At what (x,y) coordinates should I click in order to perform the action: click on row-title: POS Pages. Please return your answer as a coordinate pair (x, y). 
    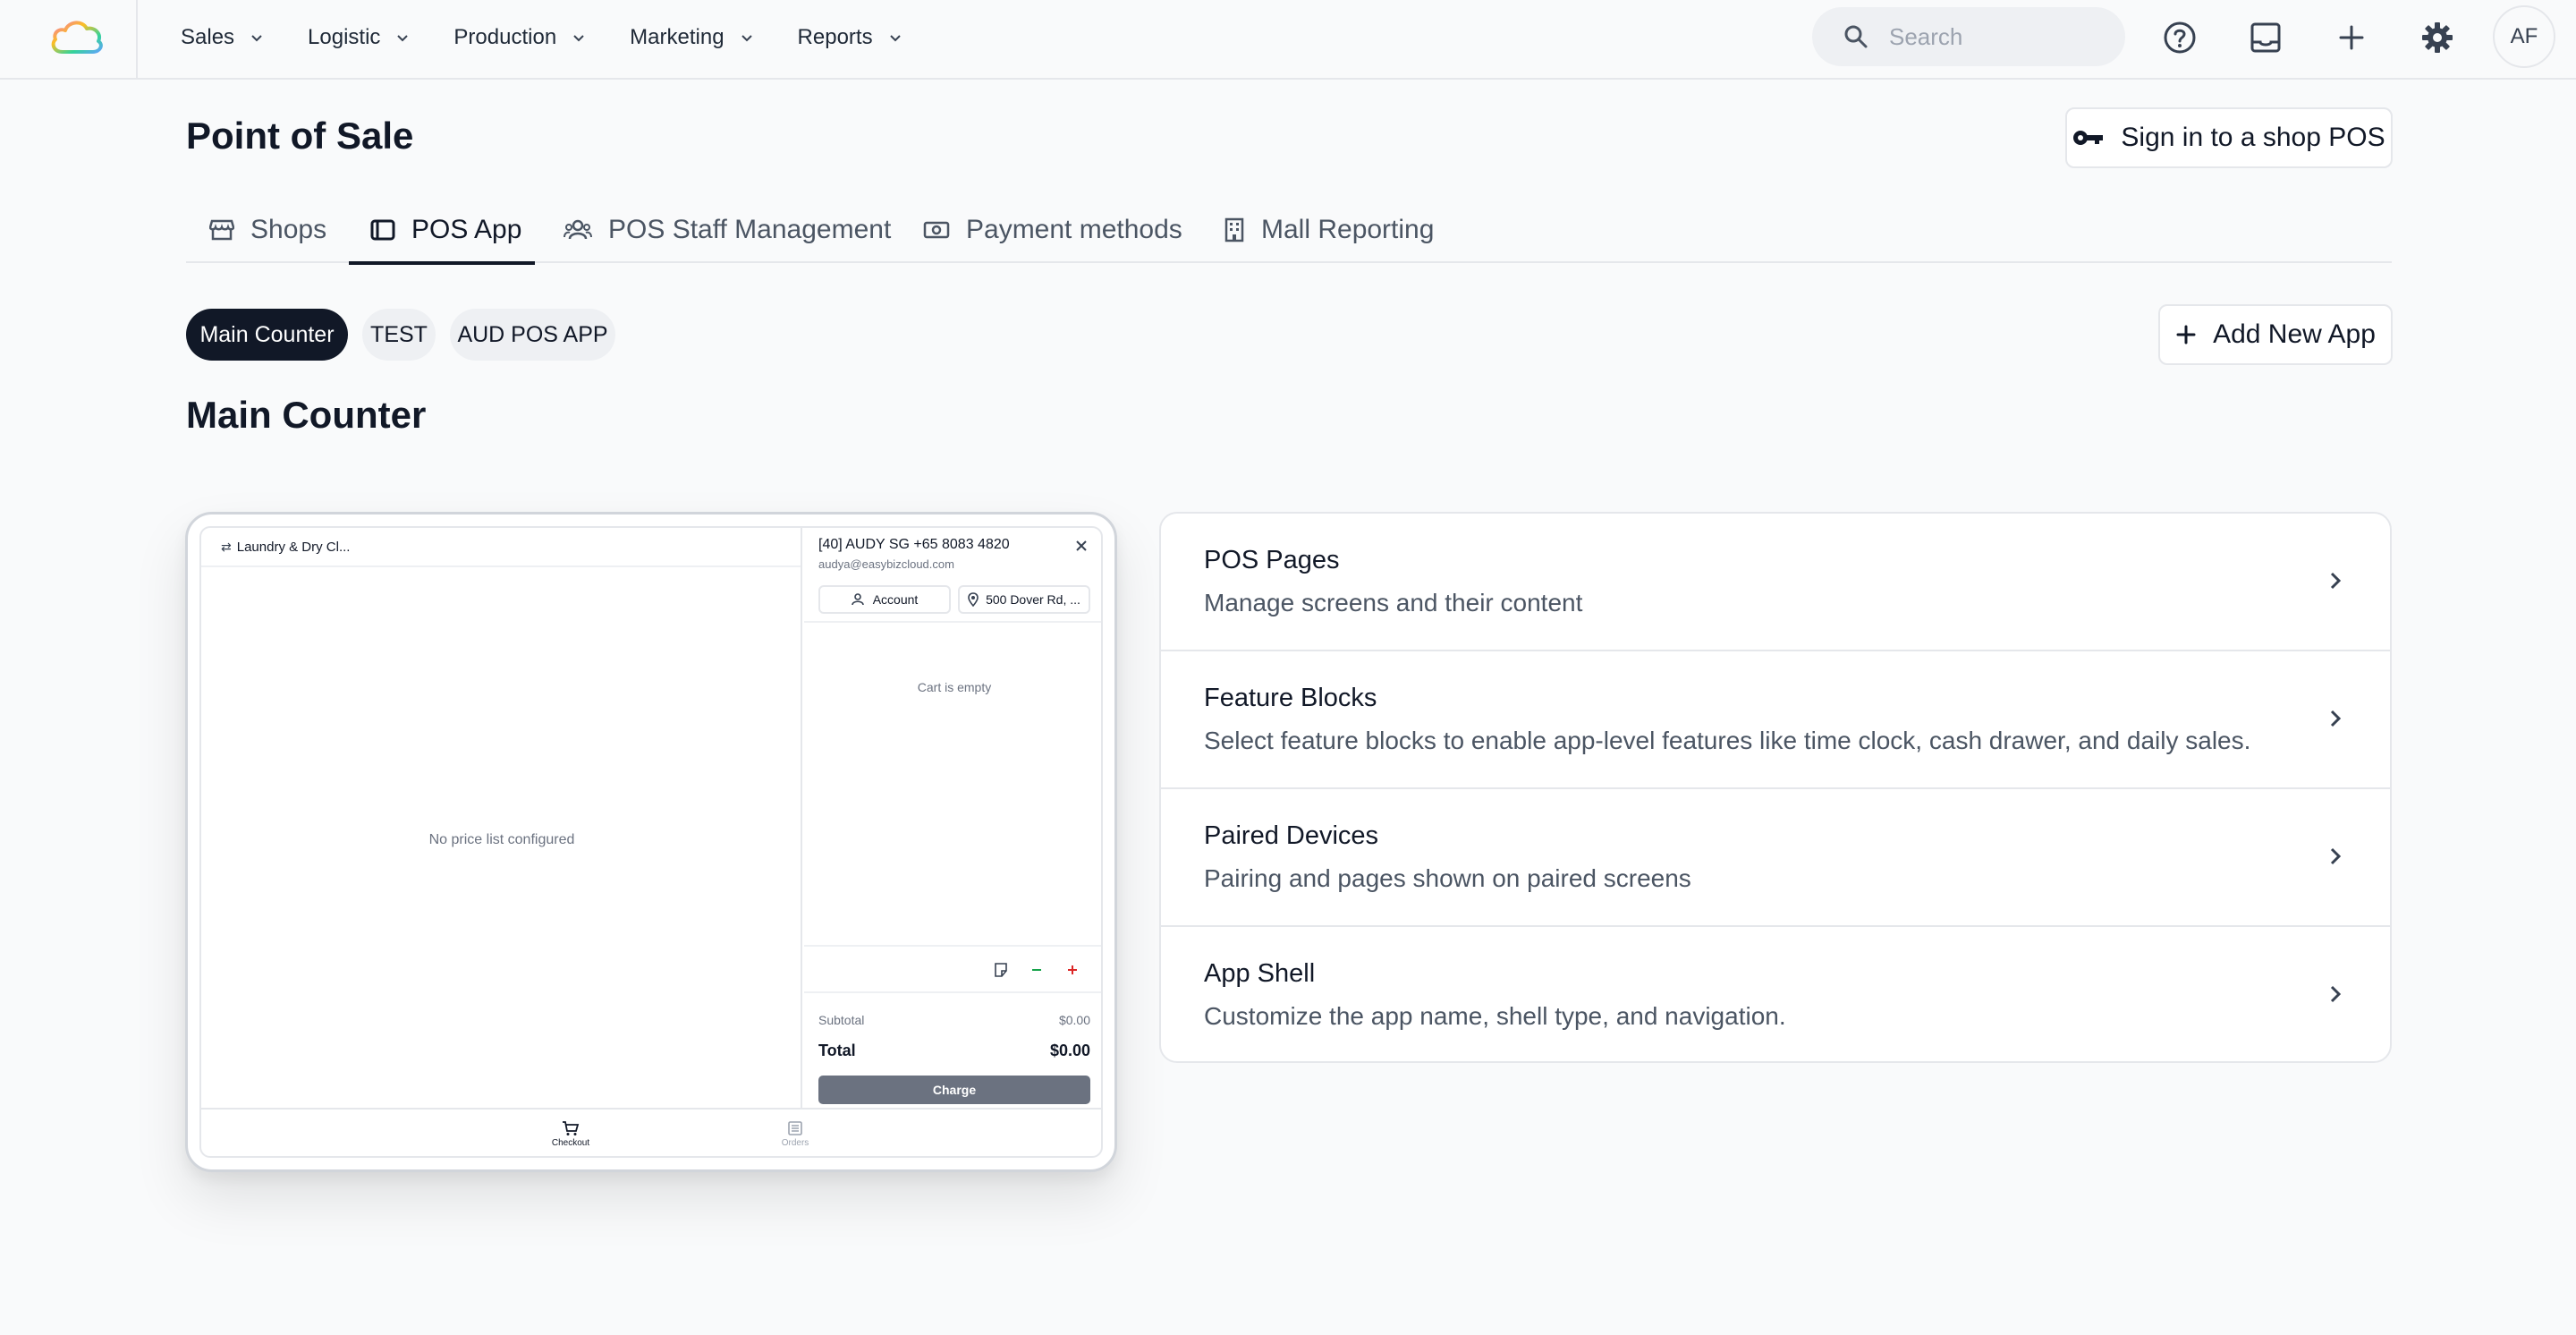
    Looking at the image, I should click on (1272, 560).